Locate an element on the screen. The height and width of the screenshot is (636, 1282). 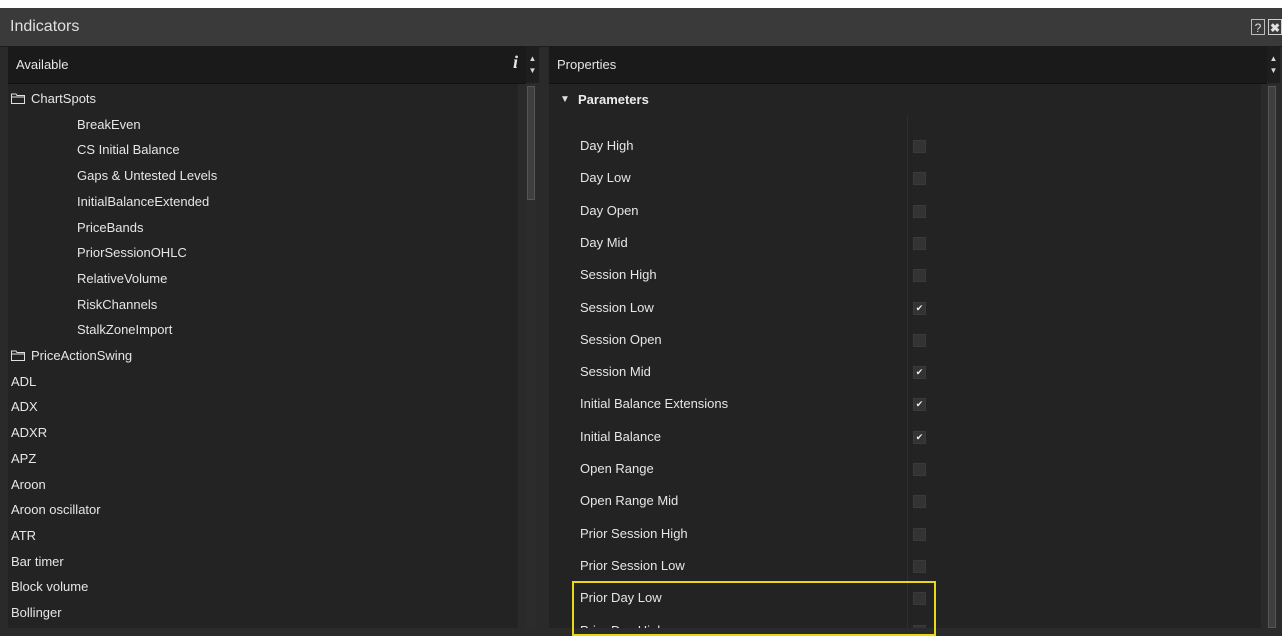
list-item: ADXR is located at coordinates (263, 433).